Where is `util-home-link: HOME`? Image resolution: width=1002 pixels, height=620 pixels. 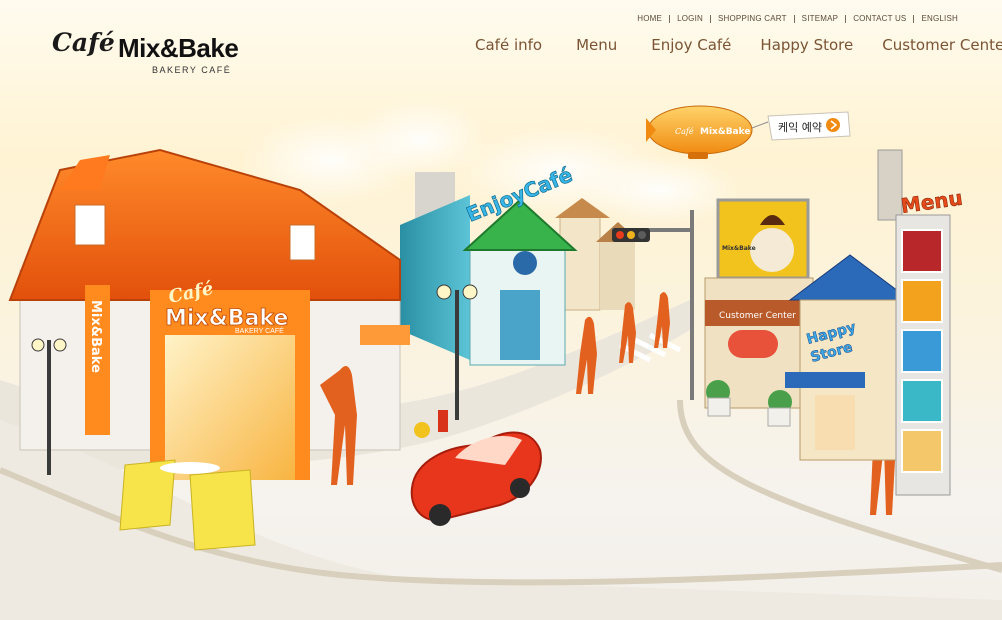
util-home-link: HOME is located at coordinates (649, 18).